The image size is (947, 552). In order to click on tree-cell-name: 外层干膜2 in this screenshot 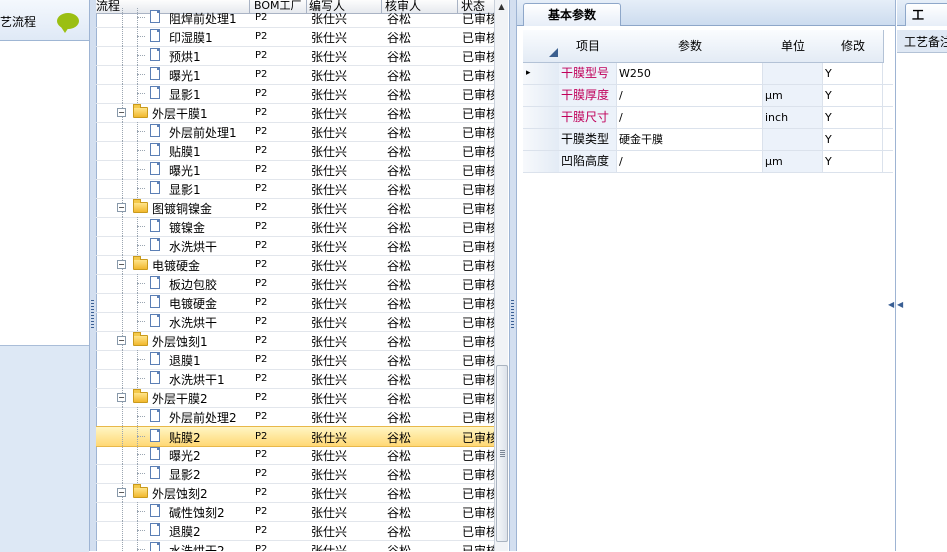, I will do `click(180, 399)`.